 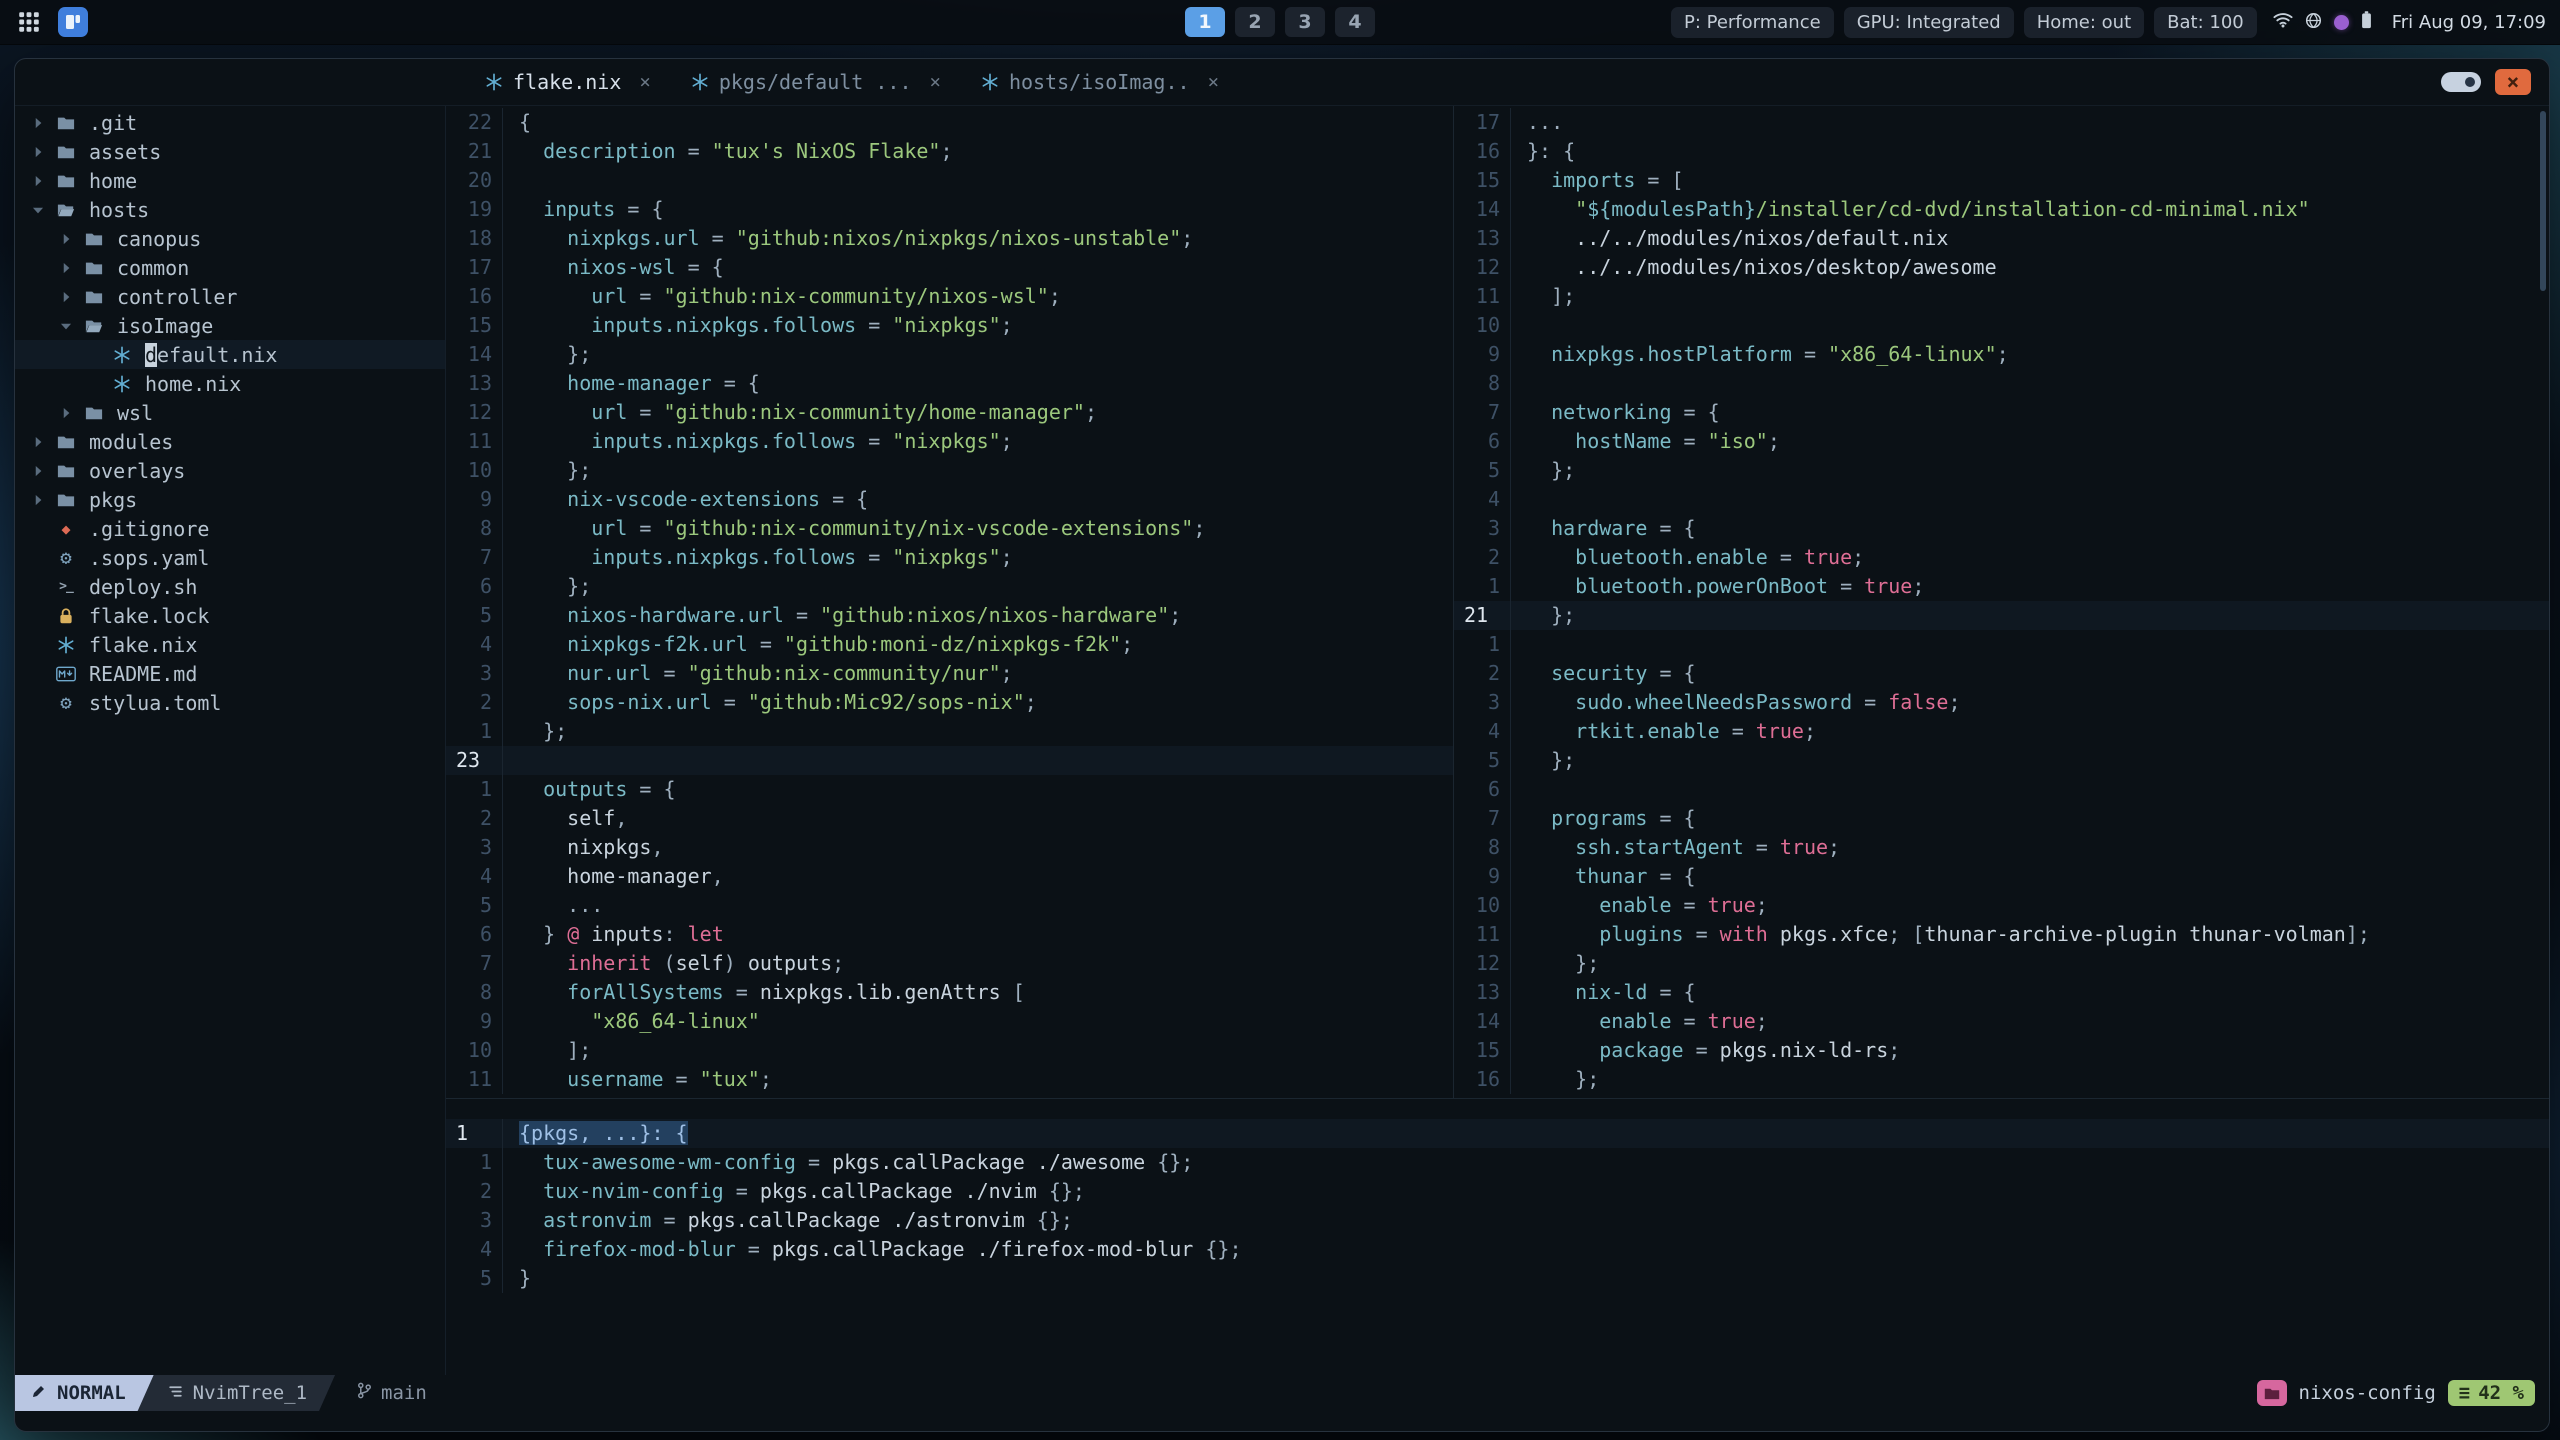 What do you see at coordinates (230, 180) in the screenshot?
I see `tree-item-home: home` at bounding box center [230, 180].